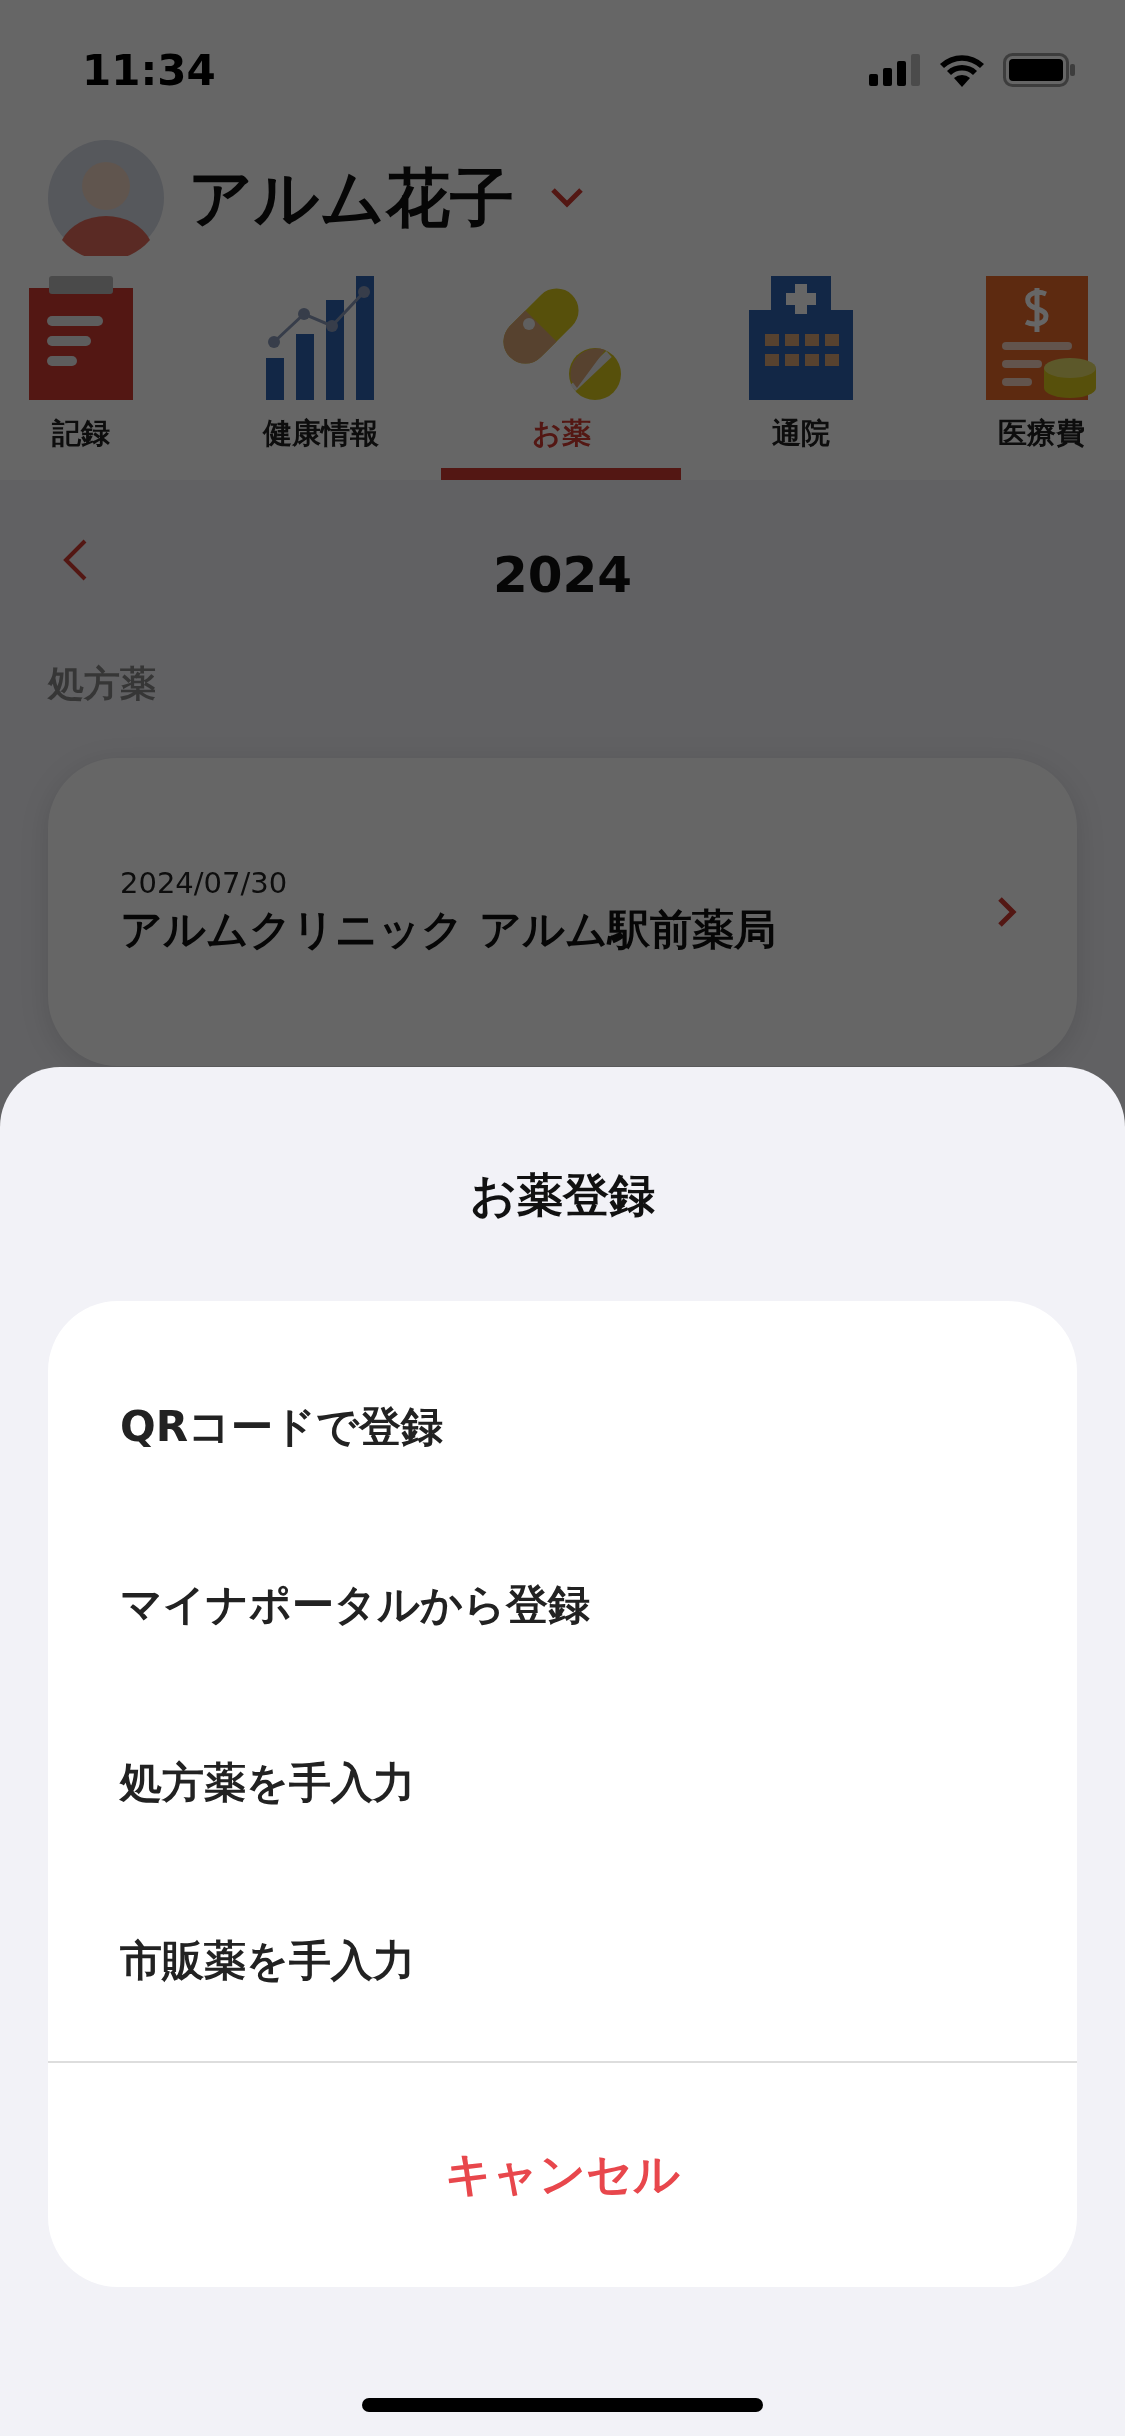 The width and height of the screenshot is (1125, 2436). What do you see at coordinates (321, 338) in the screenshot?
I see `bar-chart-icon` at bounding box center [321, 338].